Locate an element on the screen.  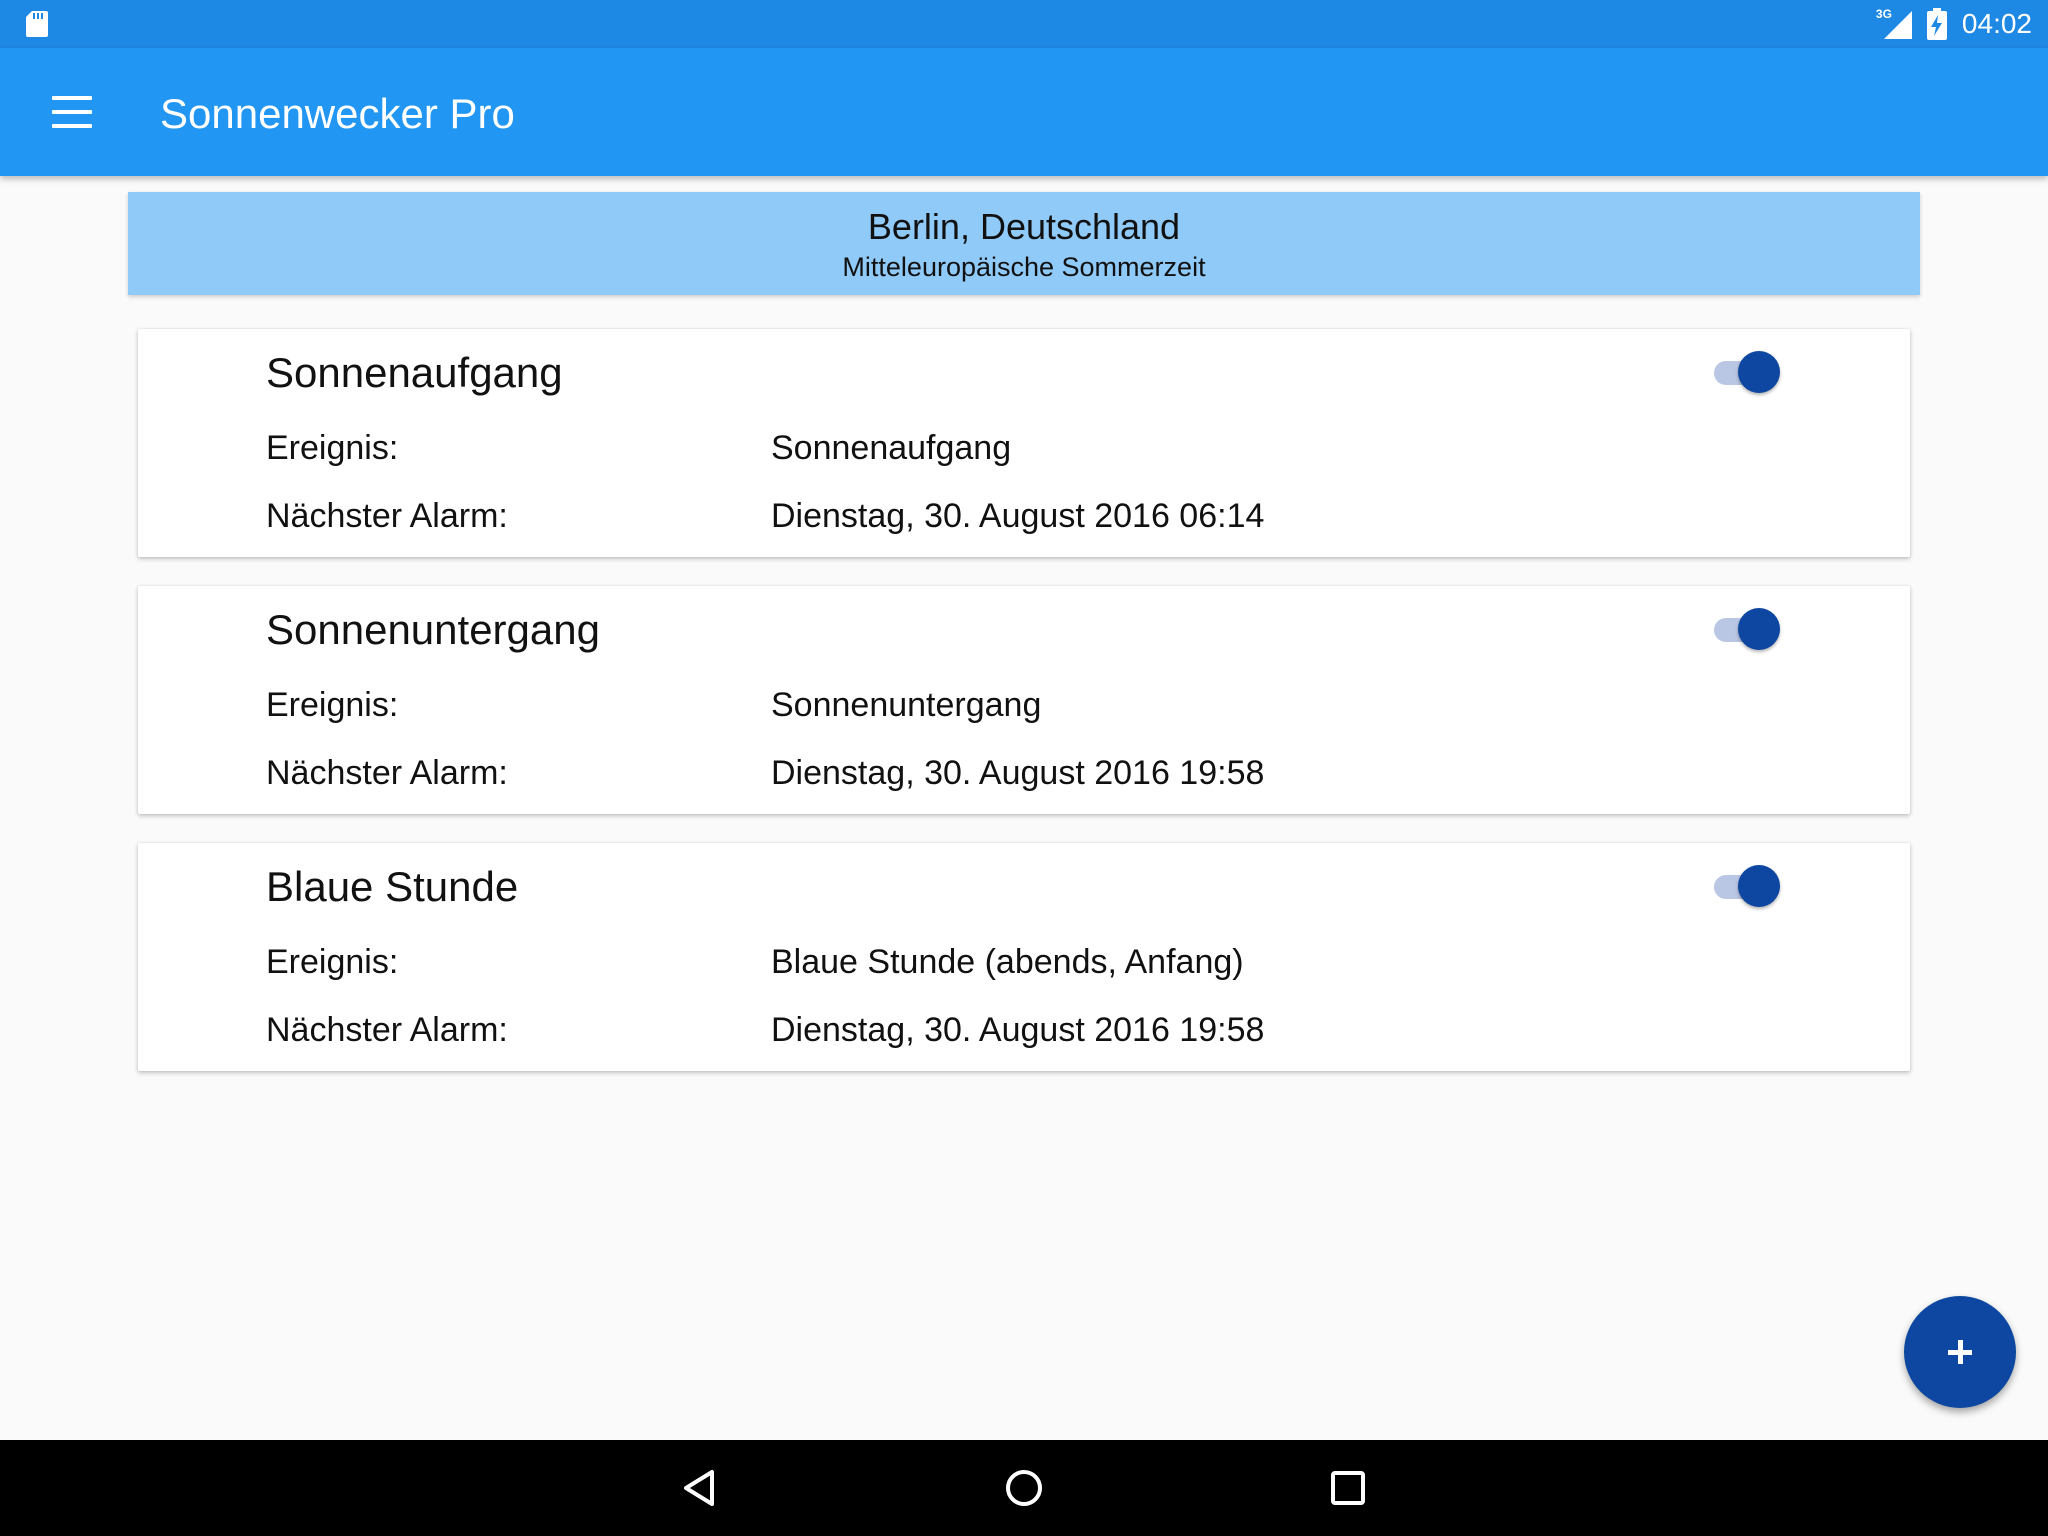
back-icon is located at coordinates (700, 1488).